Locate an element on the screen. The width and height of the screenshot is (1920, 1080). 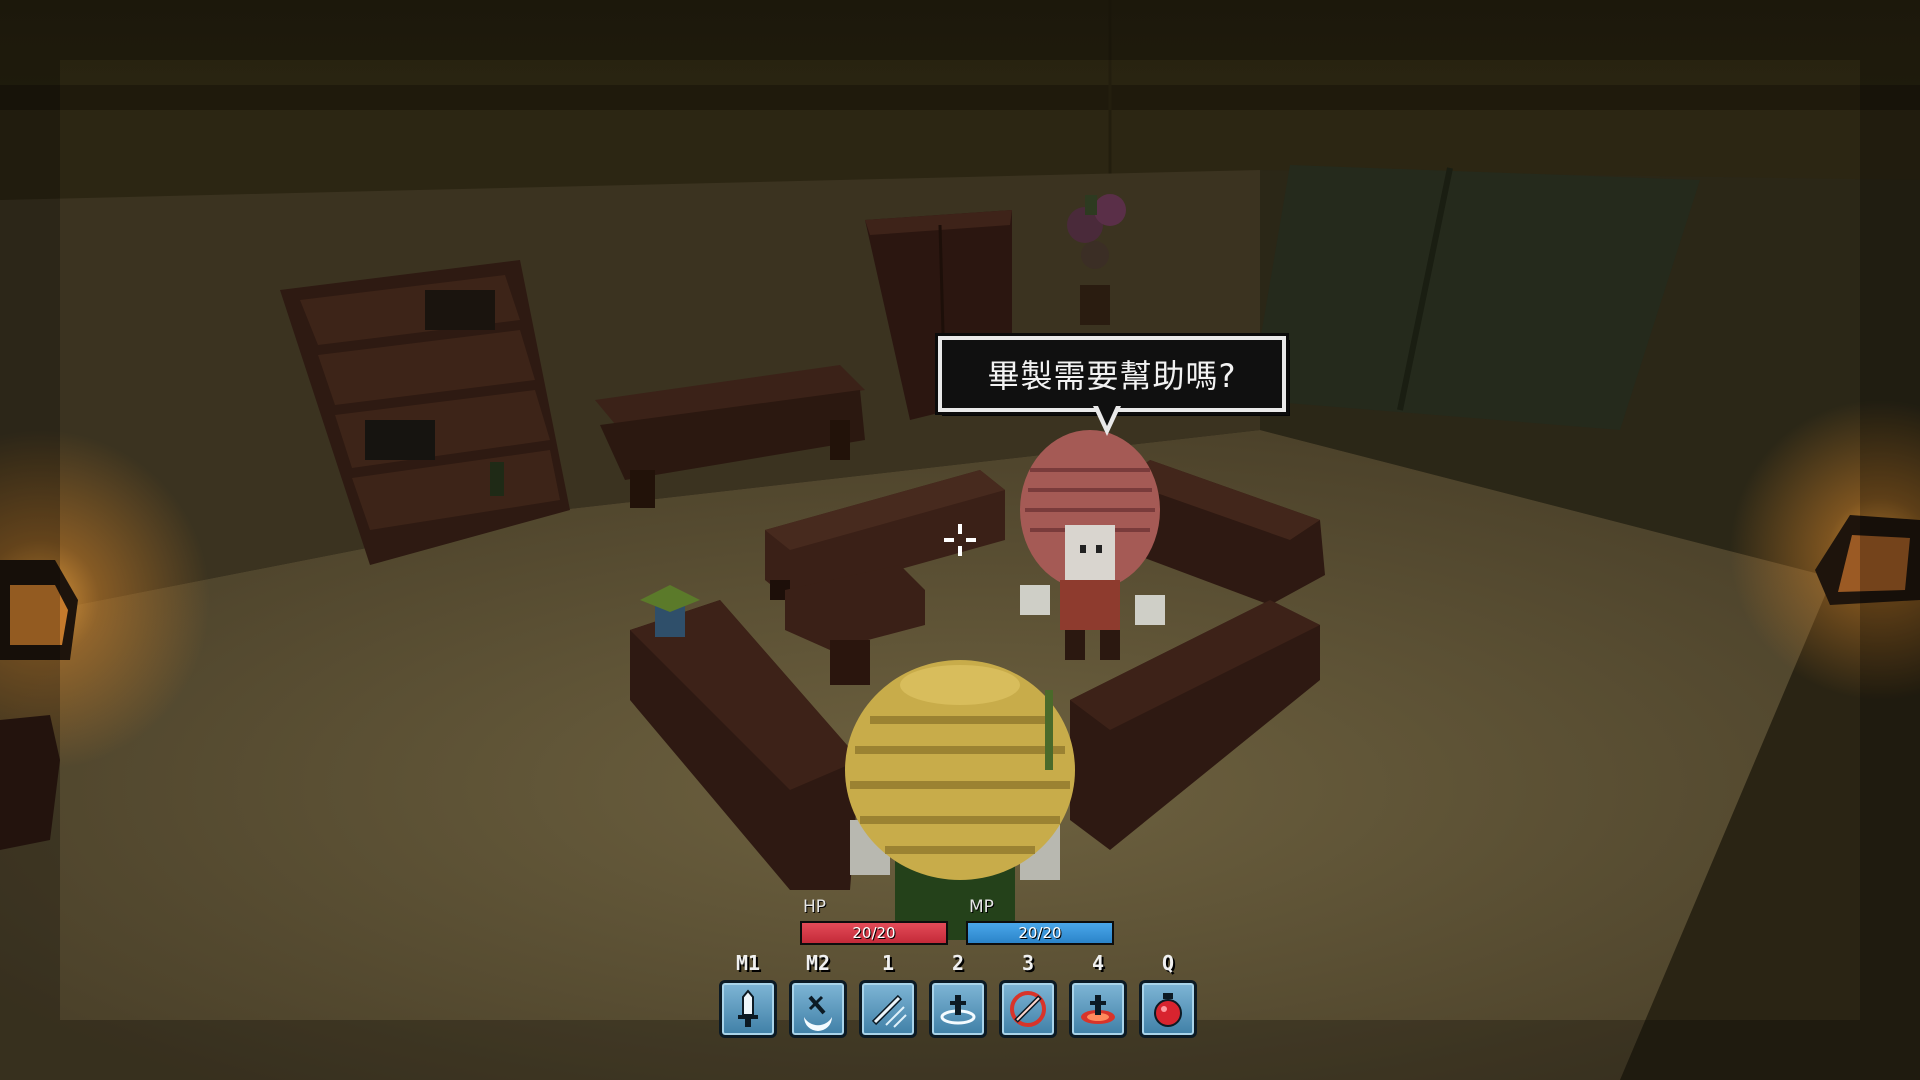
hp-value: 20/20 is located at coordinates (874, 933).